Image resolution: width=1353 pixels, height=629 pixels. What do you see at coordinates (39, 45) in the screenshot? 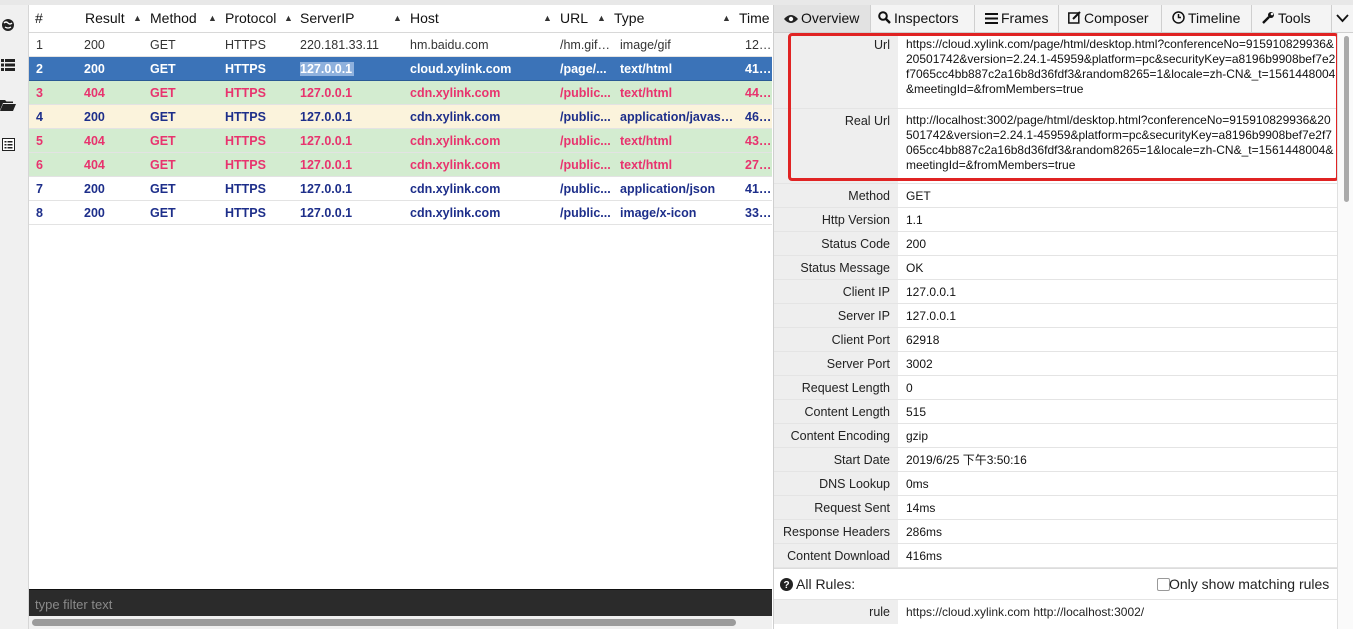
I see `cell-num: 1` at bounding box center [39, 45].